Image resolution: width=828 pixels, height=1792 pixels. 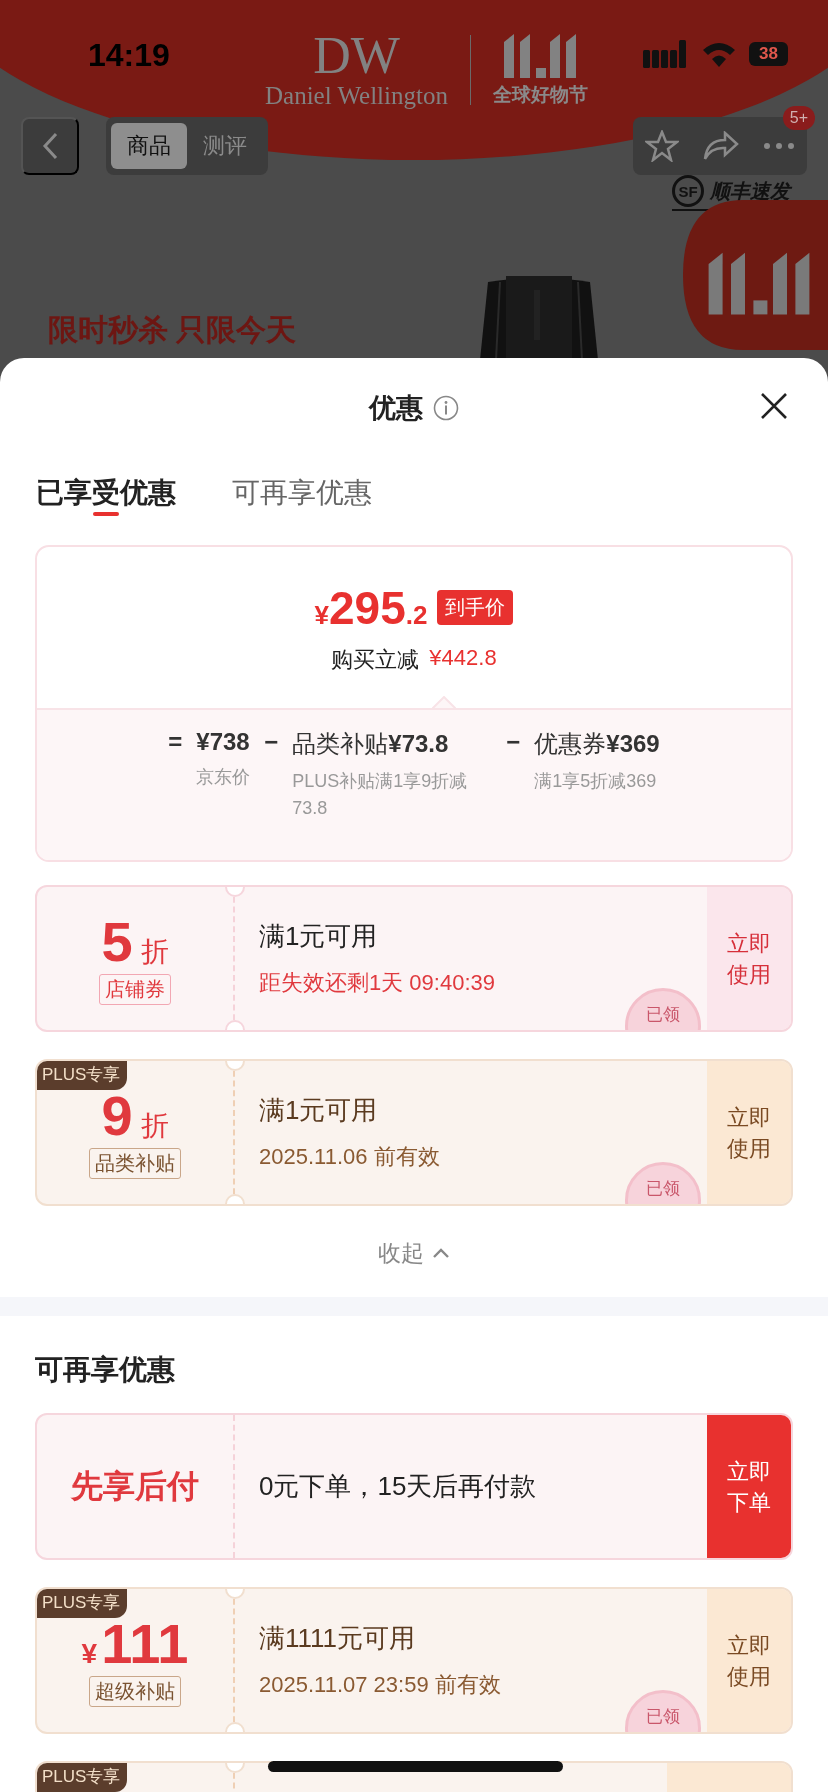 What do you see at coordinates (172, 330) in the screenshot?
I see `promo-text: 限时秒杀 只限今天` at bounding box center [172, 330].